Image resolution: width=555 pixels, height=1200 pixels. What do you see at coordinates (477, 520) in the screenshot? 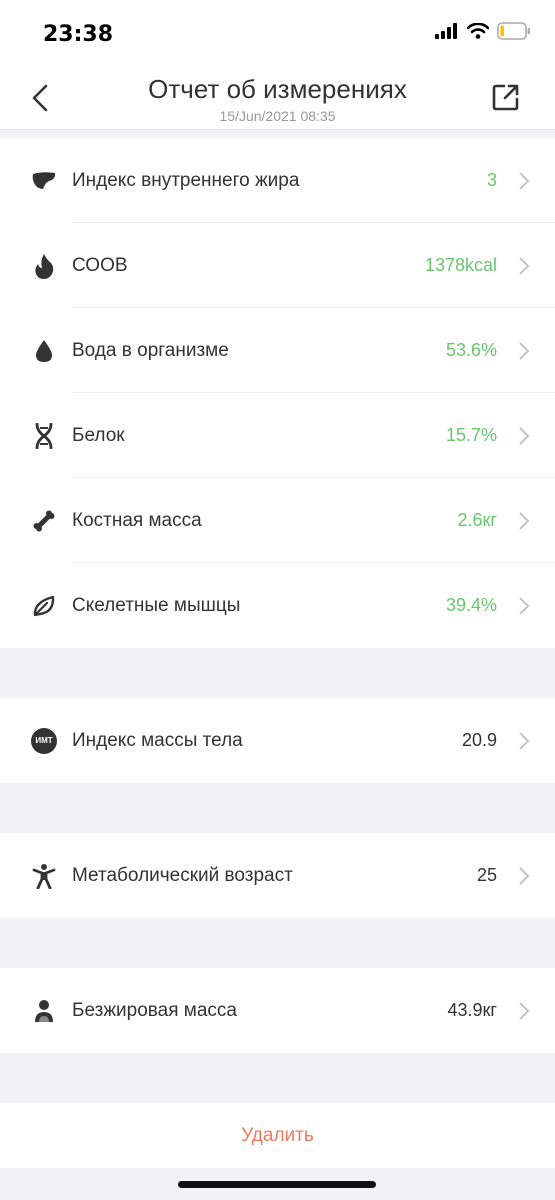
I see `list-item-value: 2.6кг` at bounding box center [477, 520].